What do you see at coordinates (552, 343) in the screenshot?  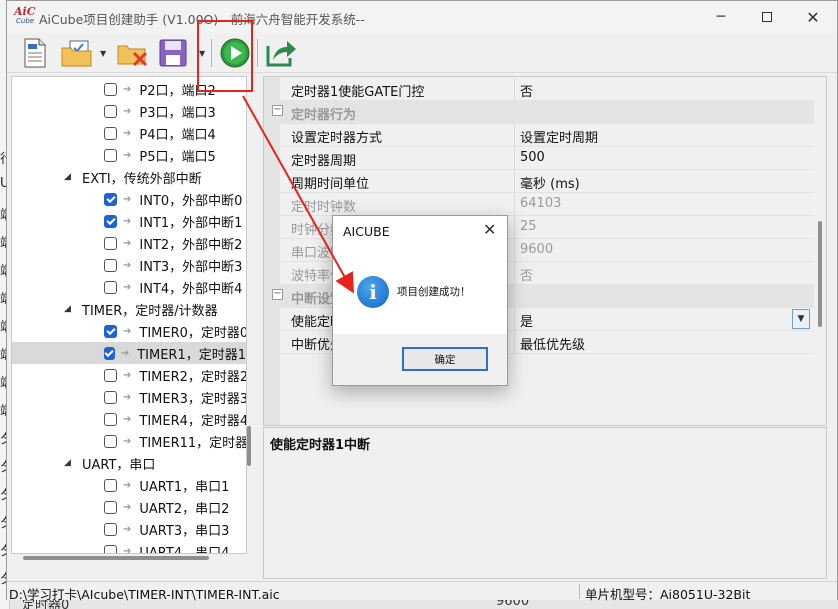 I see `property-value: 最低优先级` at bounding box center [552, 343].